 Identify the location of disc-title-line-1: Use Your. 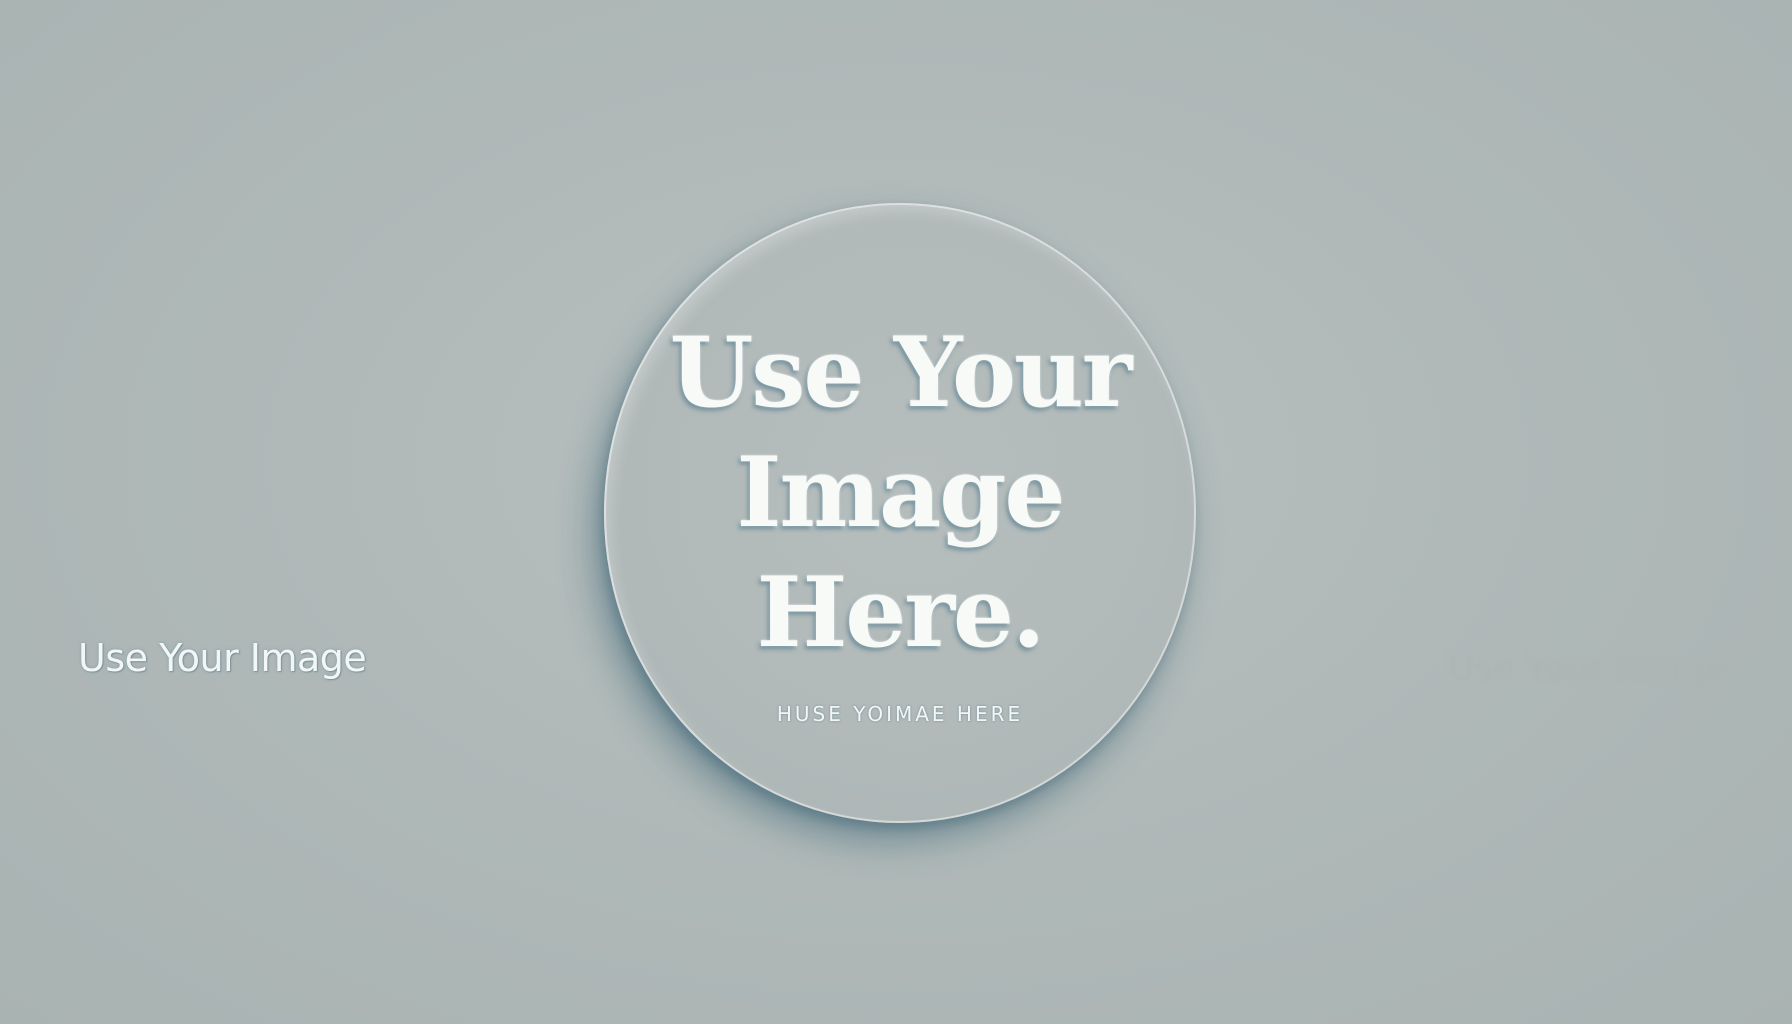
(901, 372).